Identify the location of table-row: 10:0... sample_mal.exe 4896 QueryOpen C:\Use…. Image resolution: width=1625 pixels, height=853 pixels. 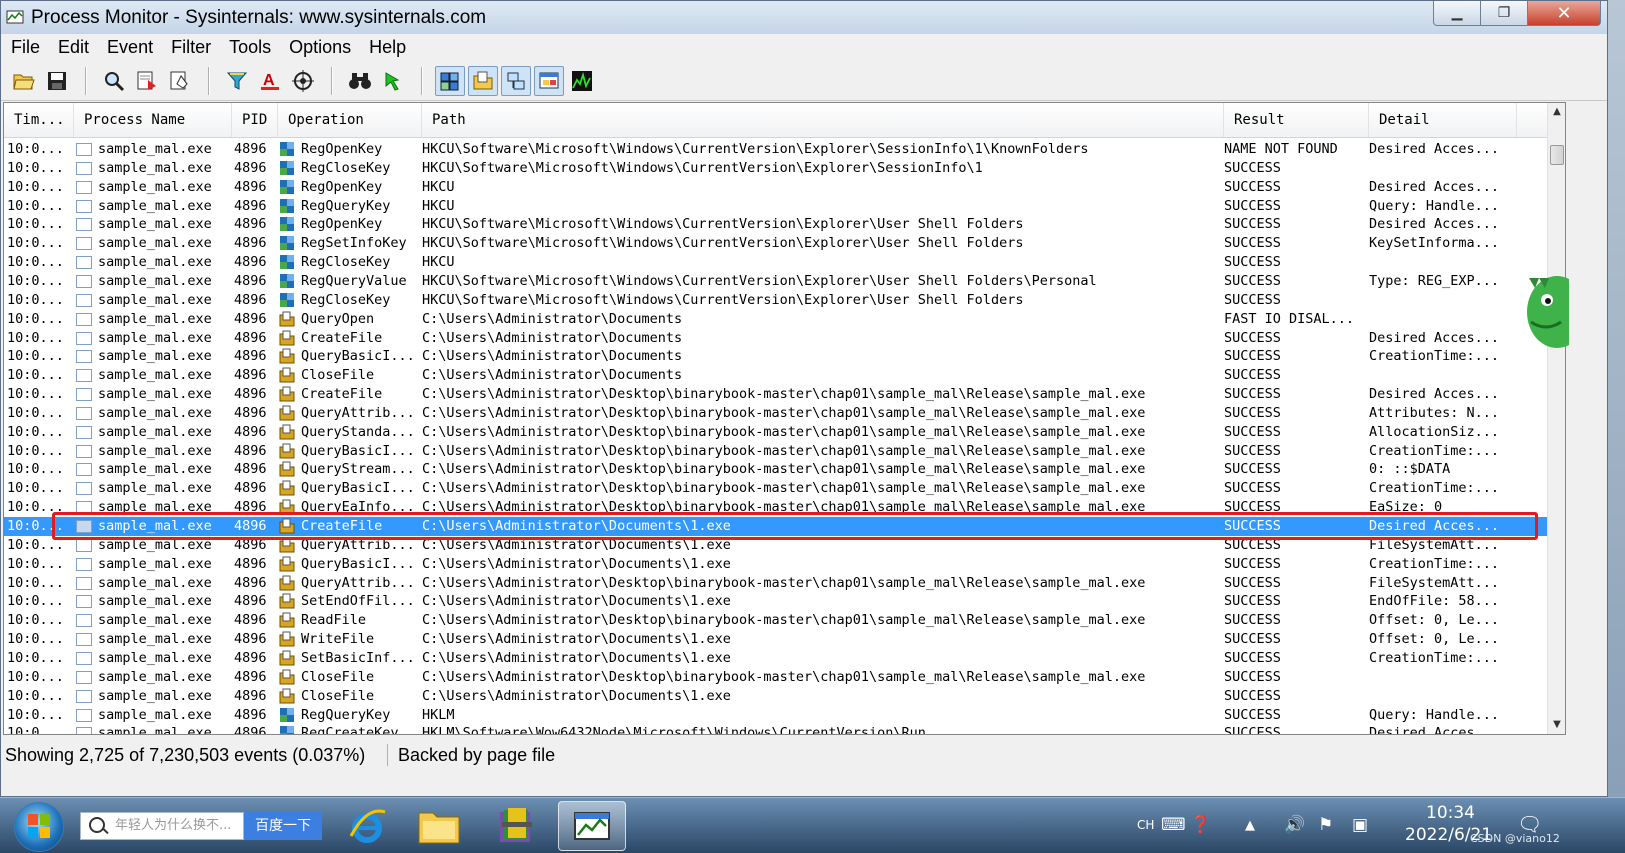
(775, 319).